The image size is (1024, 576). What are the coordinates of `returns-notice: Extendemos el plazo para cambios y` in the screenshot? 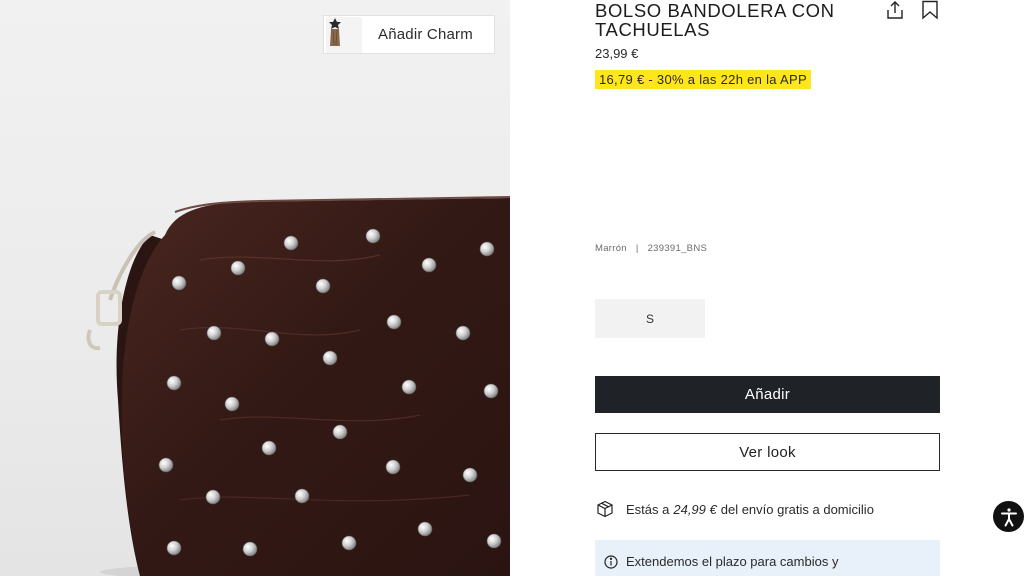 It's located at (767, 558).